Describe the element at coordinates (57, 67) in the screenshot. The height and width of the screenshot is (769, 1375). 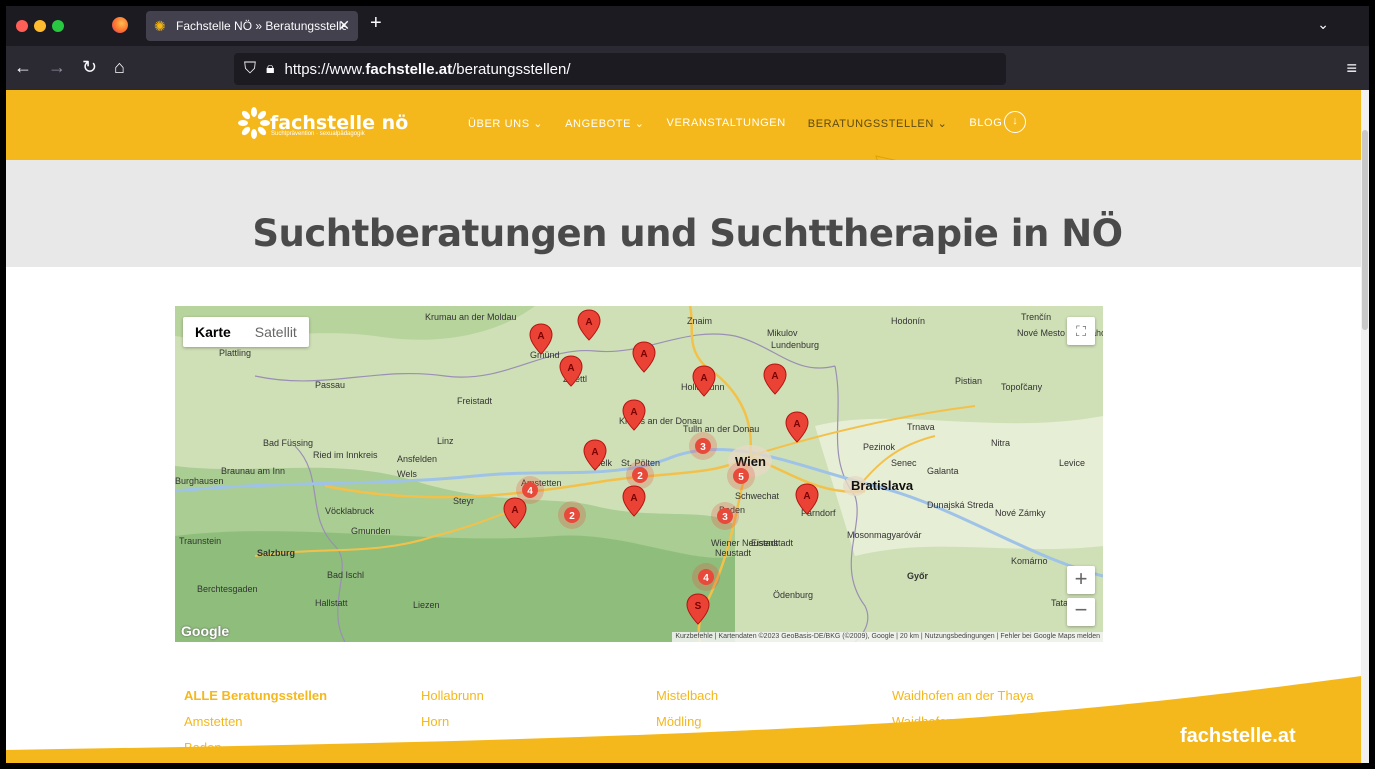
I see `forward-icon: →` at that location.